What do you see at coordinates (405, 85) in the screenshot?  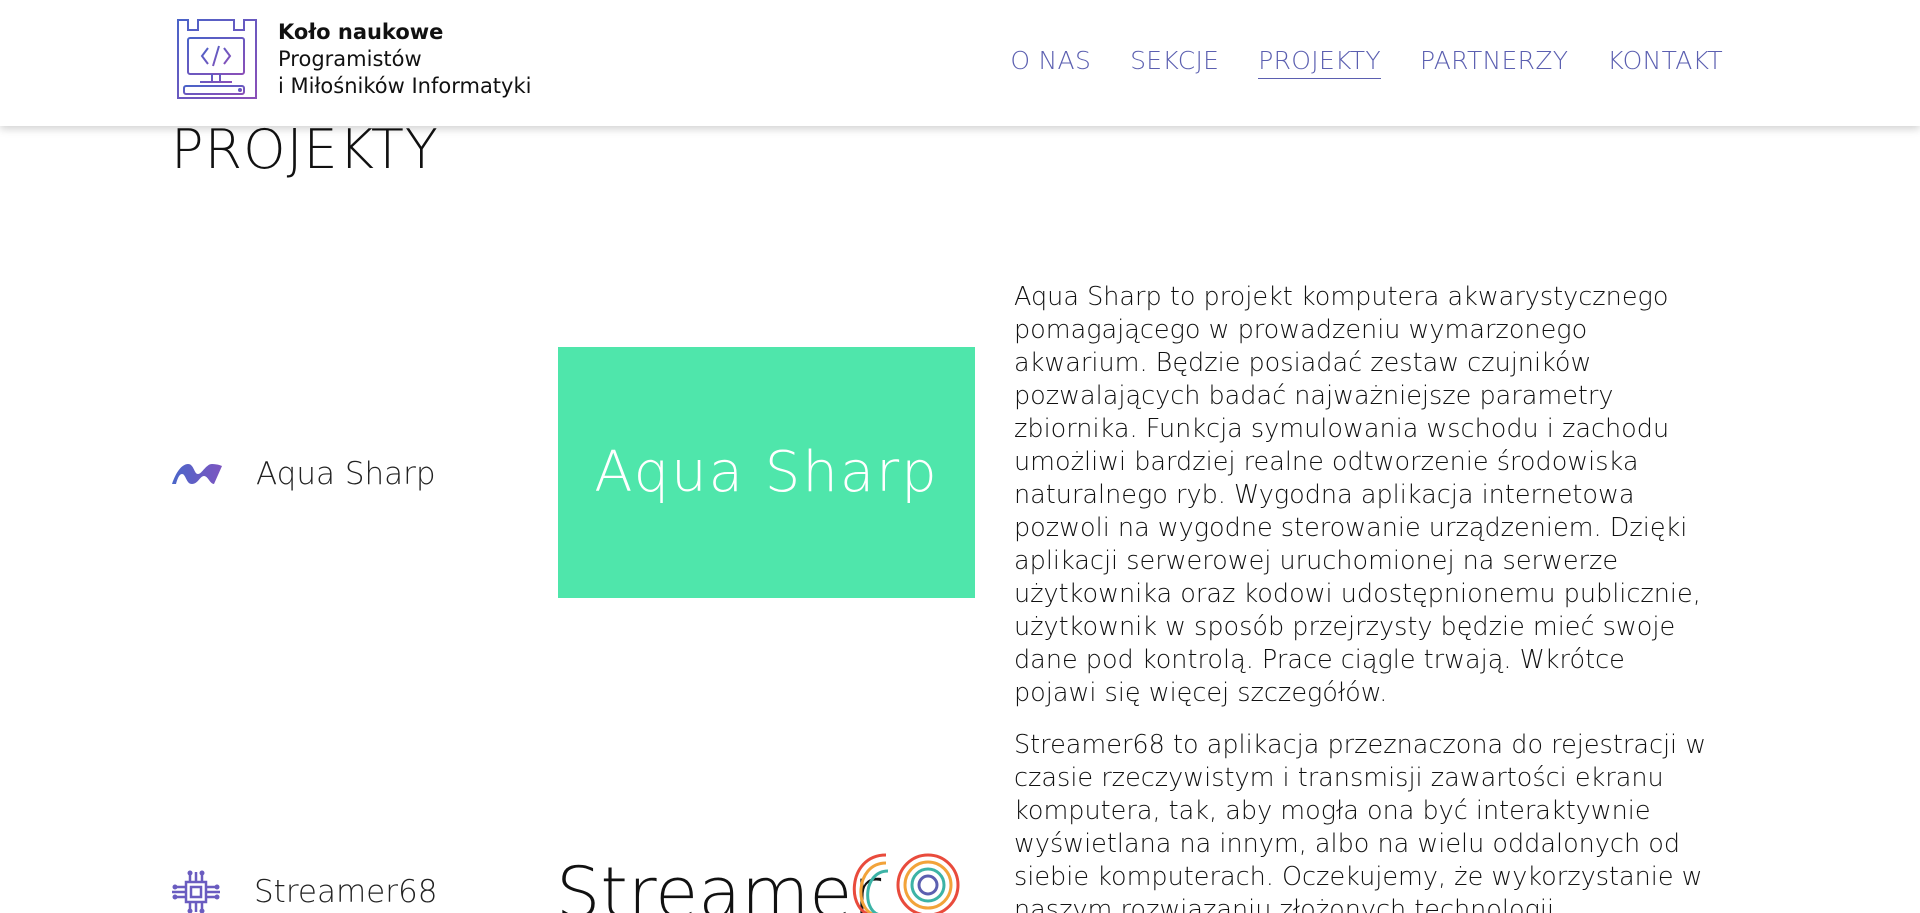 I see `logo-line-3: i Miłośników Informatyki` at bounding box center [405, 85].